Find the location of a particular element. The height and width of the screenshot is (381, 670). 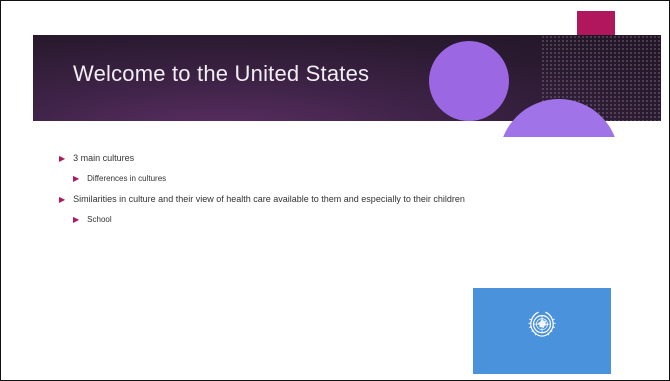

bullet-text: School is located at coordinates (99, 219).